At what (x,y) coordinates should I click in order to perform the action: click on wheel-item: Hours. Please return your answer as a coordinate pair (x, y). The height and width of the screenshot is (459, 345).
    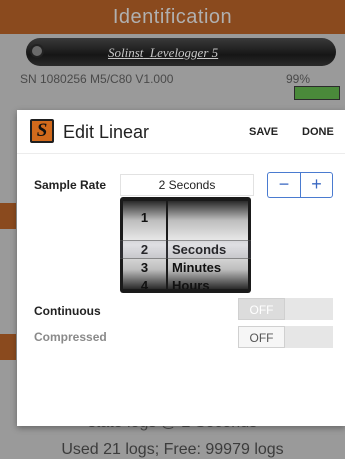
    Looking at the image, I should click on (208, 283).